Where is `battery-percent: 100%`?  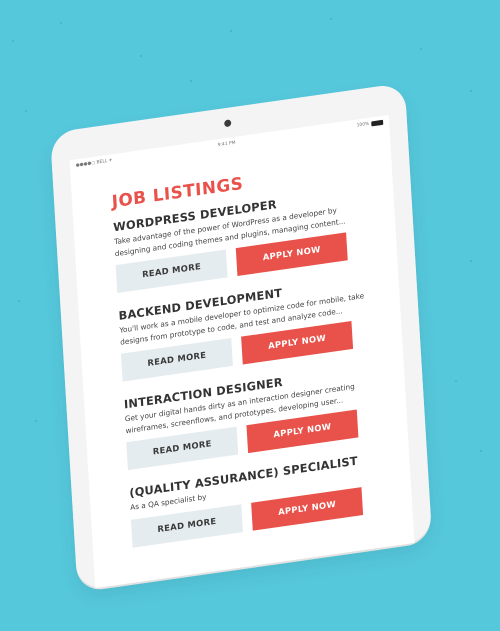
battery-percent: 100% is located at coordinates (363, 125).